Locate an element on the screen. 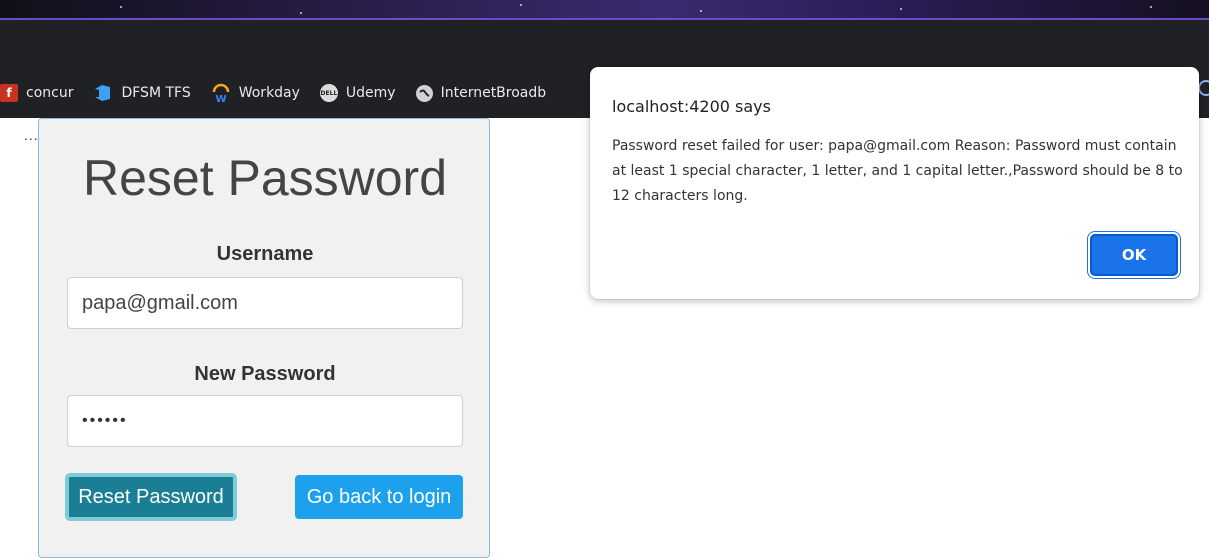  bookmark-label: InternetBroadb is located at coordinates (493, 93).